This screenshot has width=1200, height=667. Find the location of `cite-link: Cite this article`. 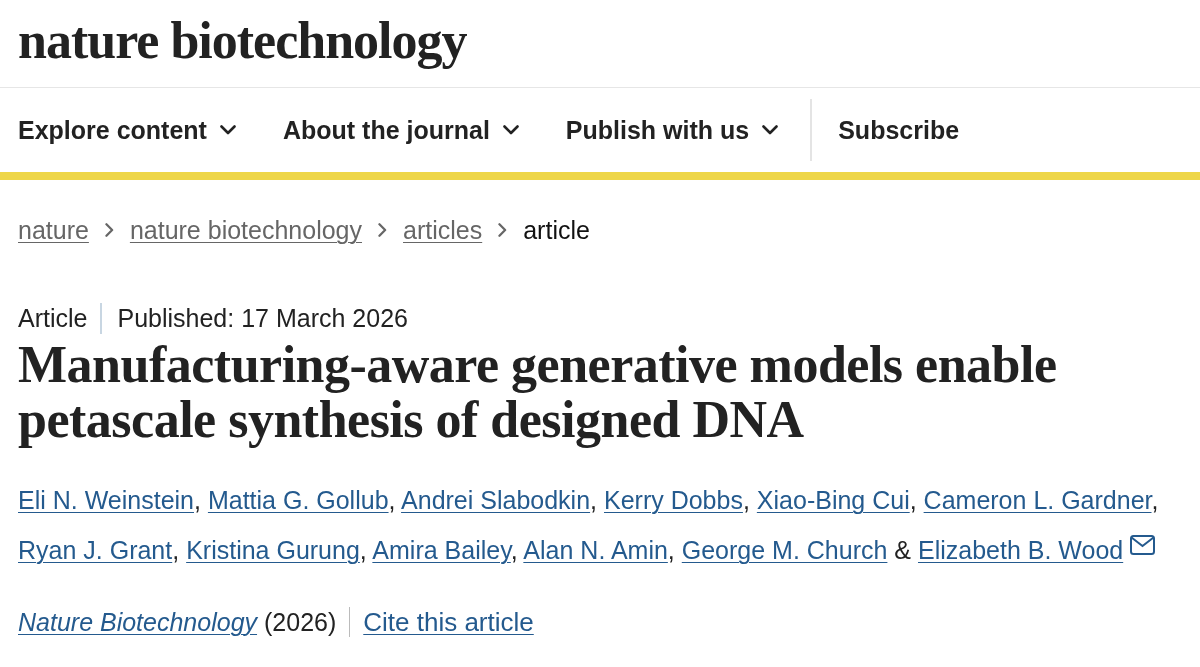

cite-link: Cite this article is located at coordinates (448, 622).